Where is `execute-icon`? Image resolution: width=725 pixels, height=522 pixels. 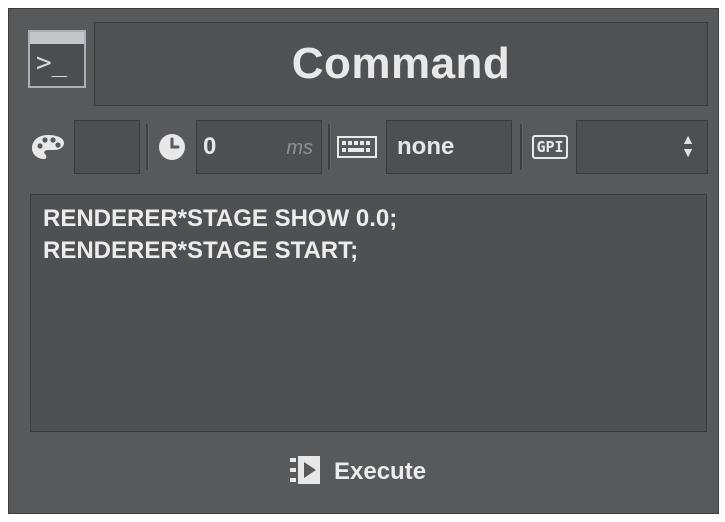 execute-icon is located at coordinates (306, 472).